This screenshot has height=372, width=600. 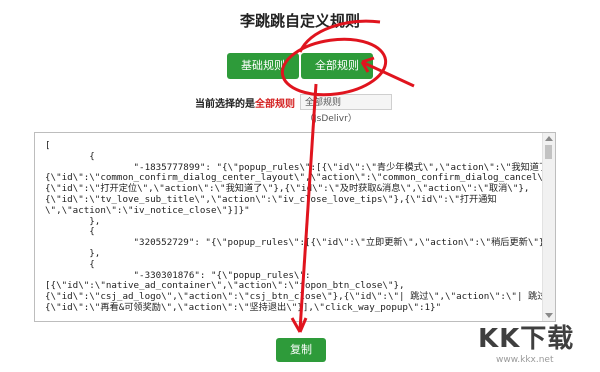 I want to click on basic-rules-button: 基础规则, so click(x=263, y=66).